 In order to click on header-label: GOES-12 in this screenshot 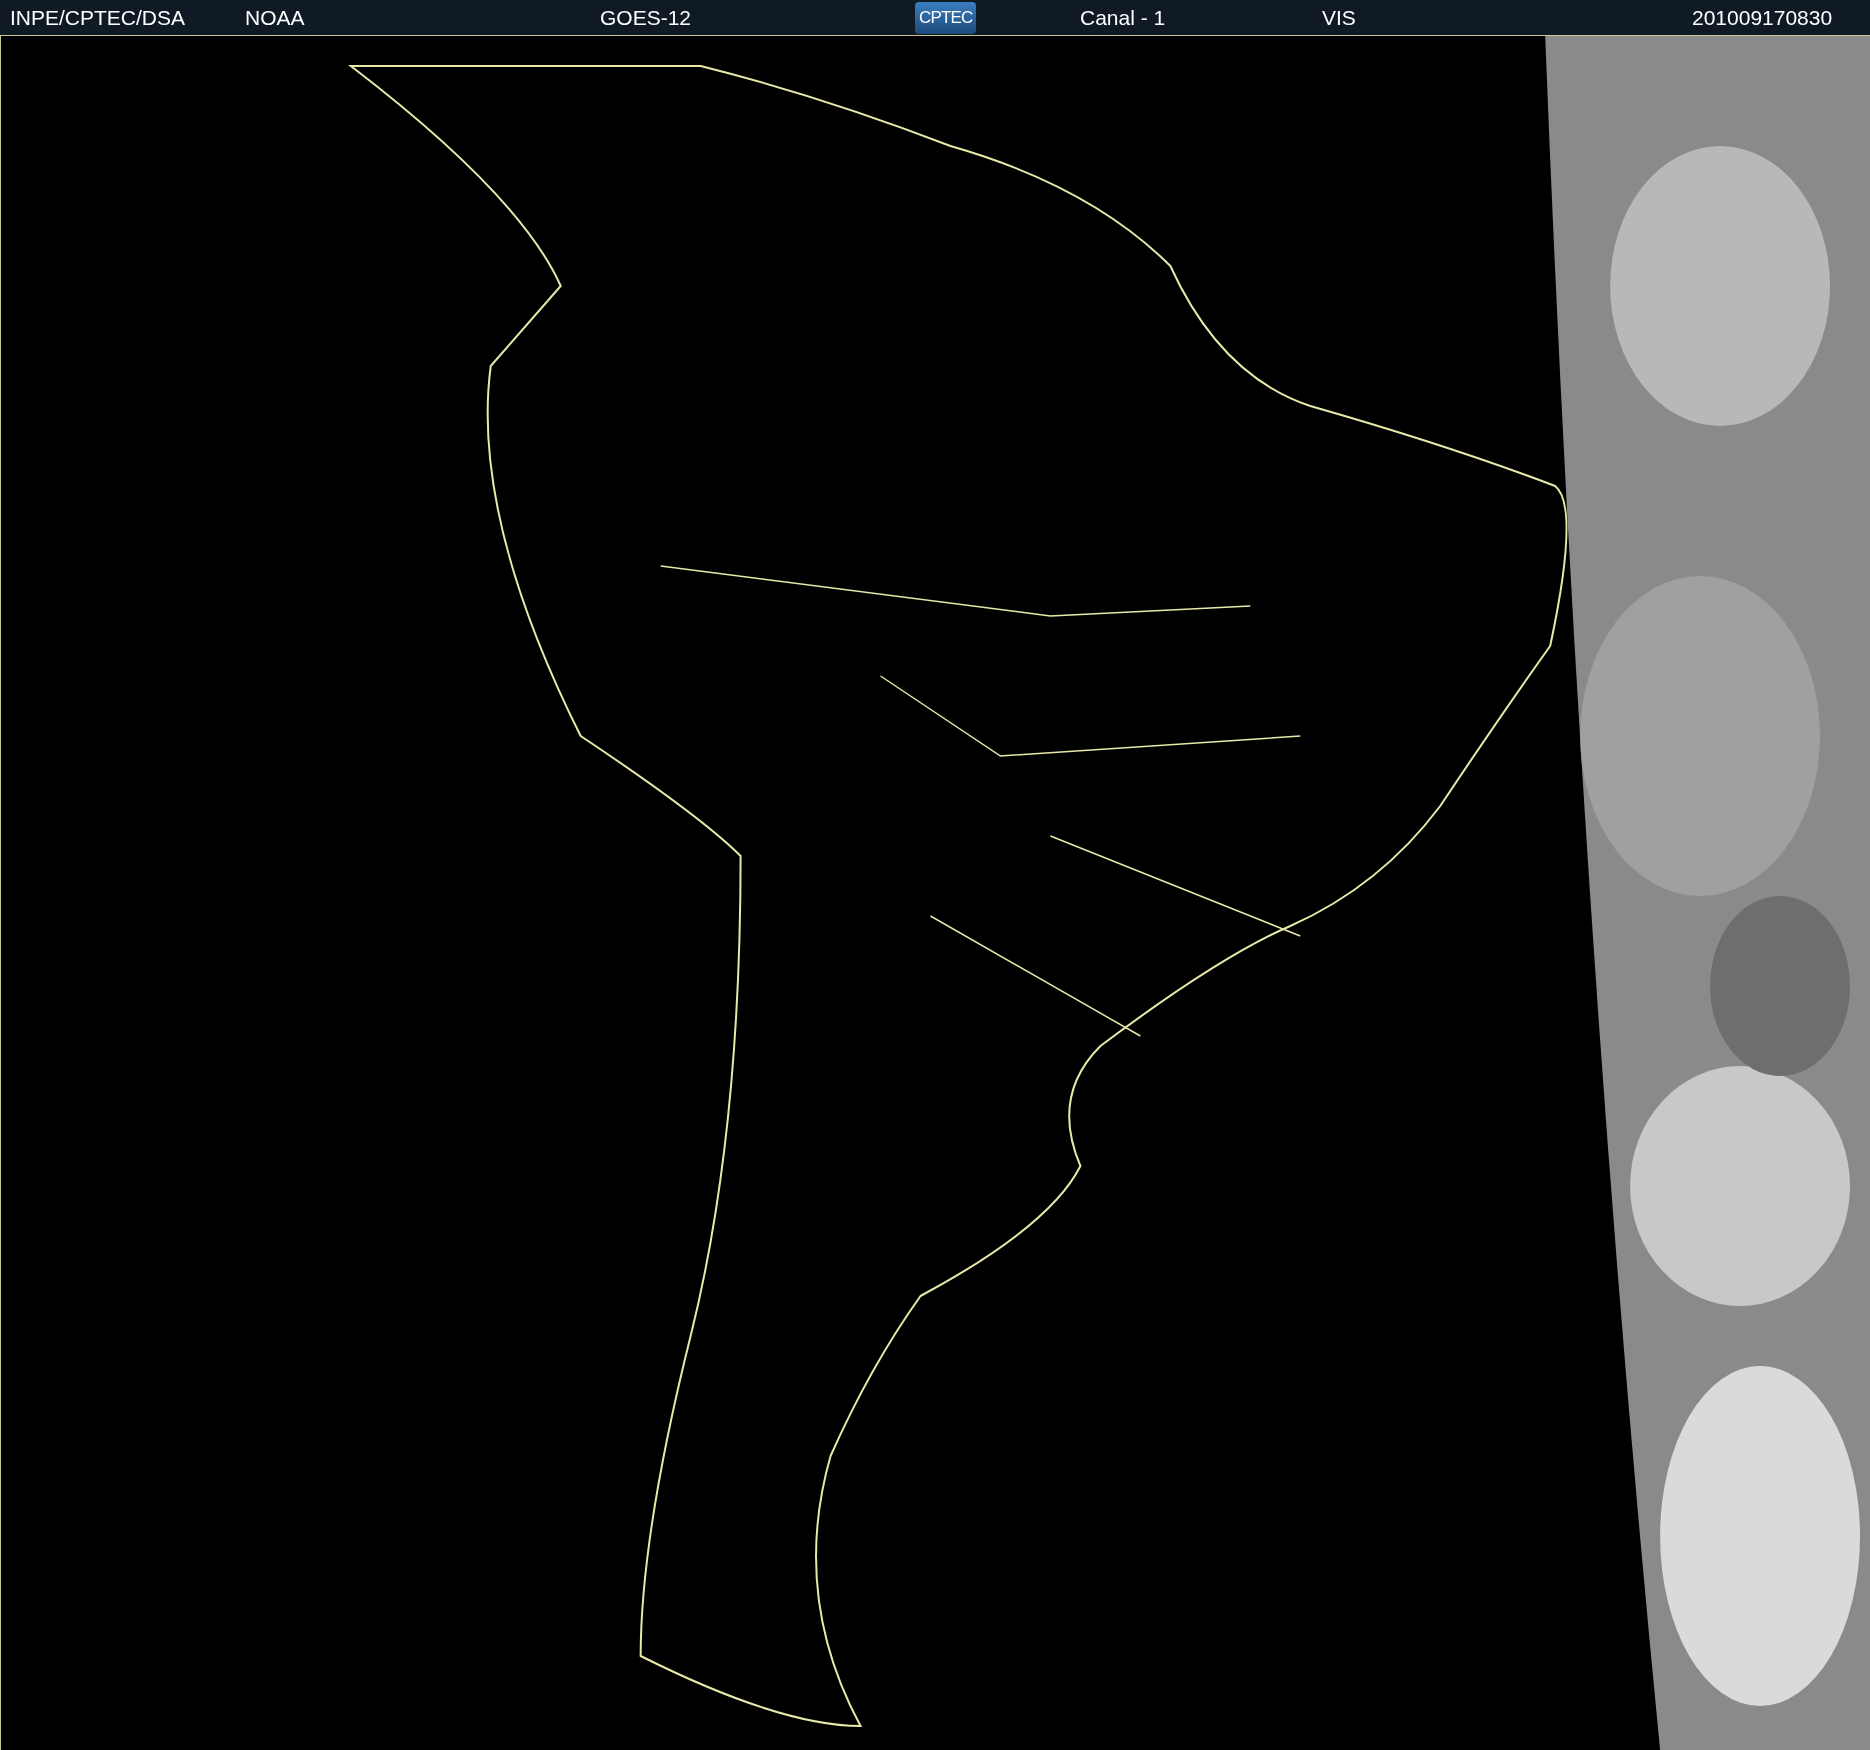, I will do `click(646, 17)`.